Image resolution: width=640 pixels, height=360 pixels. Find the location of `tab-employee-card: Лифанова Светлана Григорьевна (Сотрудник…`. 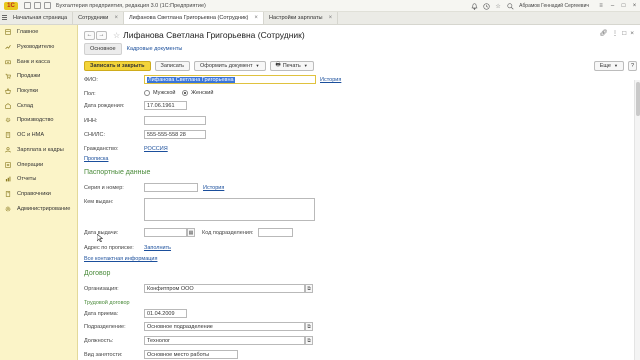

tab-employee-card: Лифанова Светлана Григорьевна (Сотрудник… is located at coordinates (193, 18).